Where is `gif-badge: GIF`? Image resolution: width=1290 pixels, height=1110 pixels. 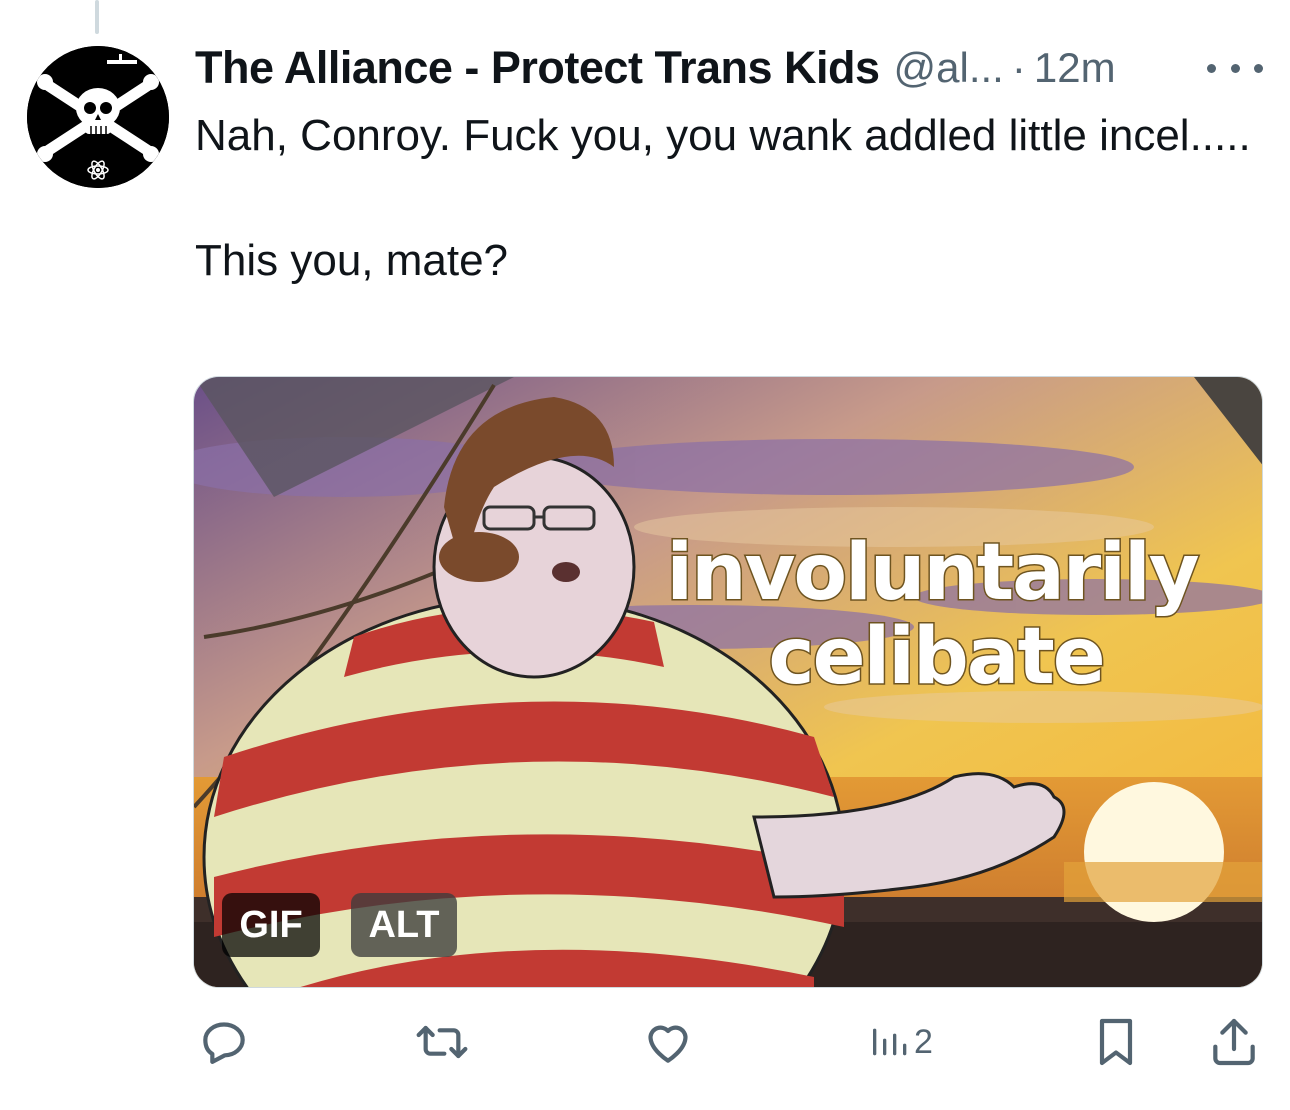 gif-badge: GIF is located at coordinates (271, 925).